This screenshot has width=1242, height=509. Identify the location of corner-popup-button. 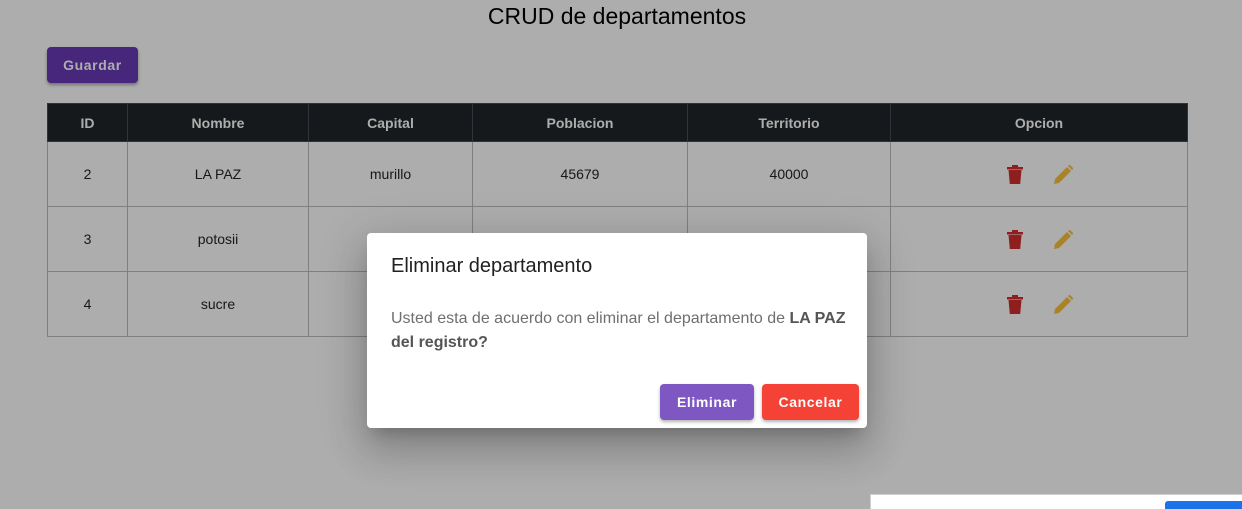
(1203, 505).